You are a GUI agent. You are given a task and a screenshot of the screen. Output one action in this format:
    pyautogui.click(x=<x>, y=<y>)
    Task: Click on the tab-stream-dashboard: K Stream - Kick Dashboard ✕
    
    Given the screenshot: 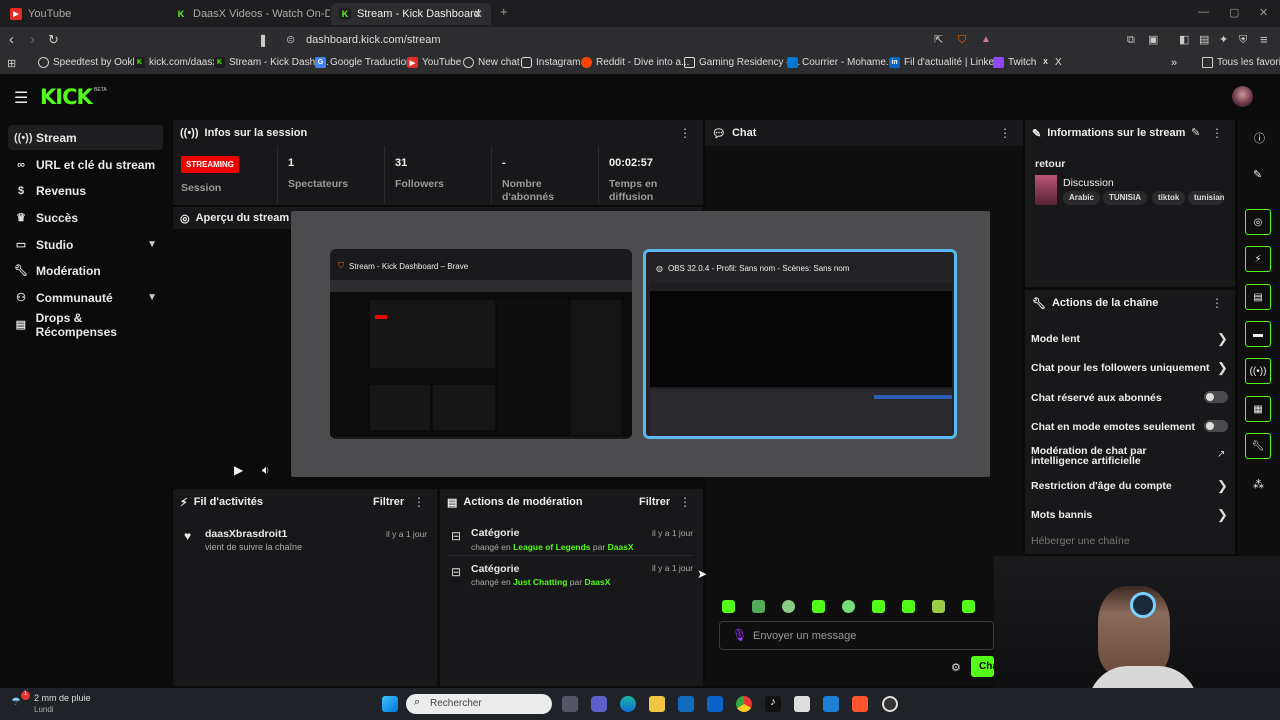 What is the action you would take?
    pyautogui.click(x=411, y=14)
    